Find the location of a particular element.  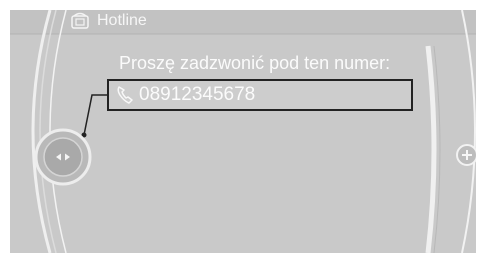

phone-number-row: 08912345678 is located at coordinates (260, 95).